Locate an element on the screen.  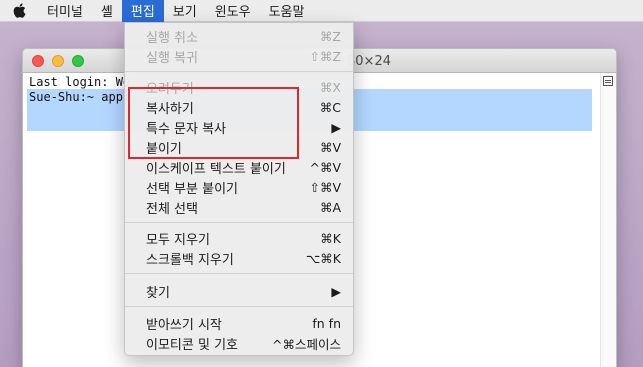
menu-item-label: 전체 선택 is located at coordinates (172, 209).